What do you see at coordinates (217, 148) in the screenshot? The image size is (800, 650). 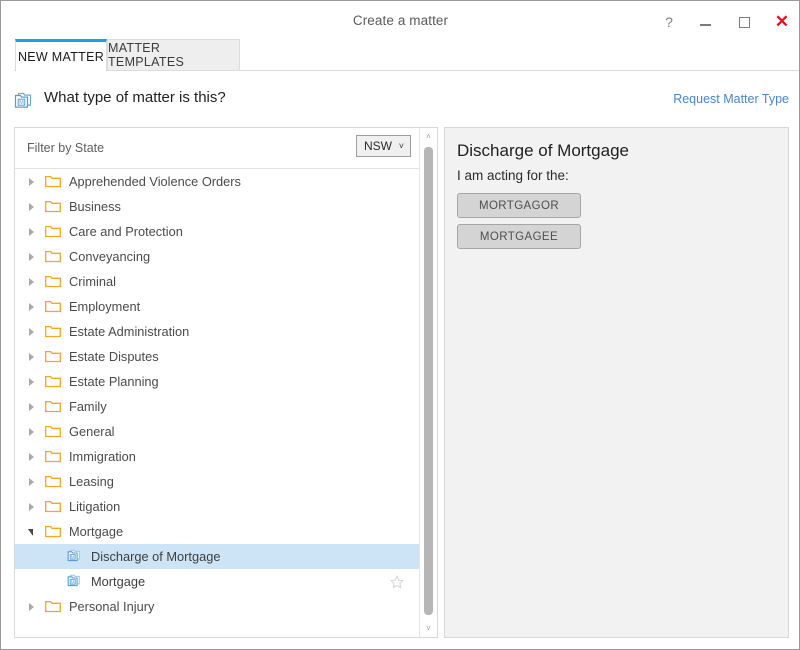 I see `filter-bar: Filter by State NSW ˅` at bounding box center [217, 148].